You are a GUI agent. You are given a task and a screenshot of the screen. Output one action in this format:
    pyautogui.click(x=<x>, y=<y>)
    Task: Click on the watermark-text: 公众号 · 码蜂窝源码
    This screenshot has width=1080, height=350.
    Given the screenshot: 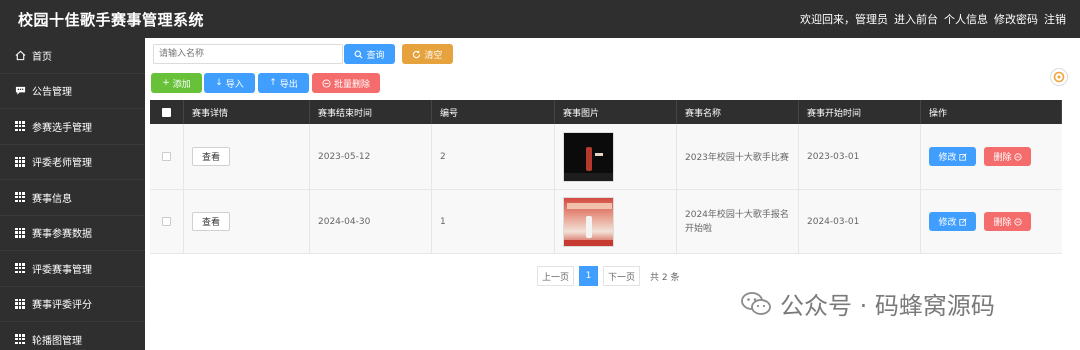 What is the action you would take?
    pyautogui.click(x=887, y=306)
    